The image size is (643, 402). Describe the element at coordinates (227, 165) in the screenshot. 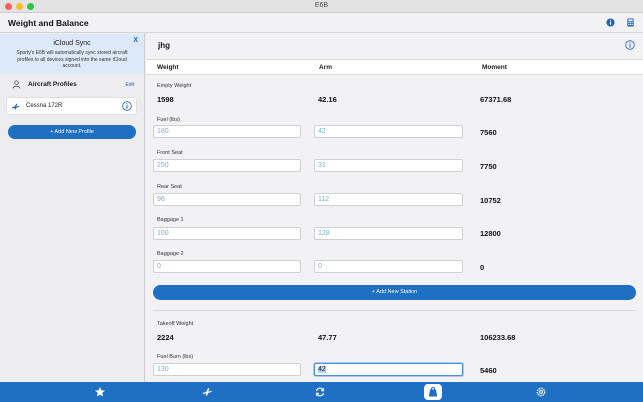

I see `station-weight-input: 250` at that location.